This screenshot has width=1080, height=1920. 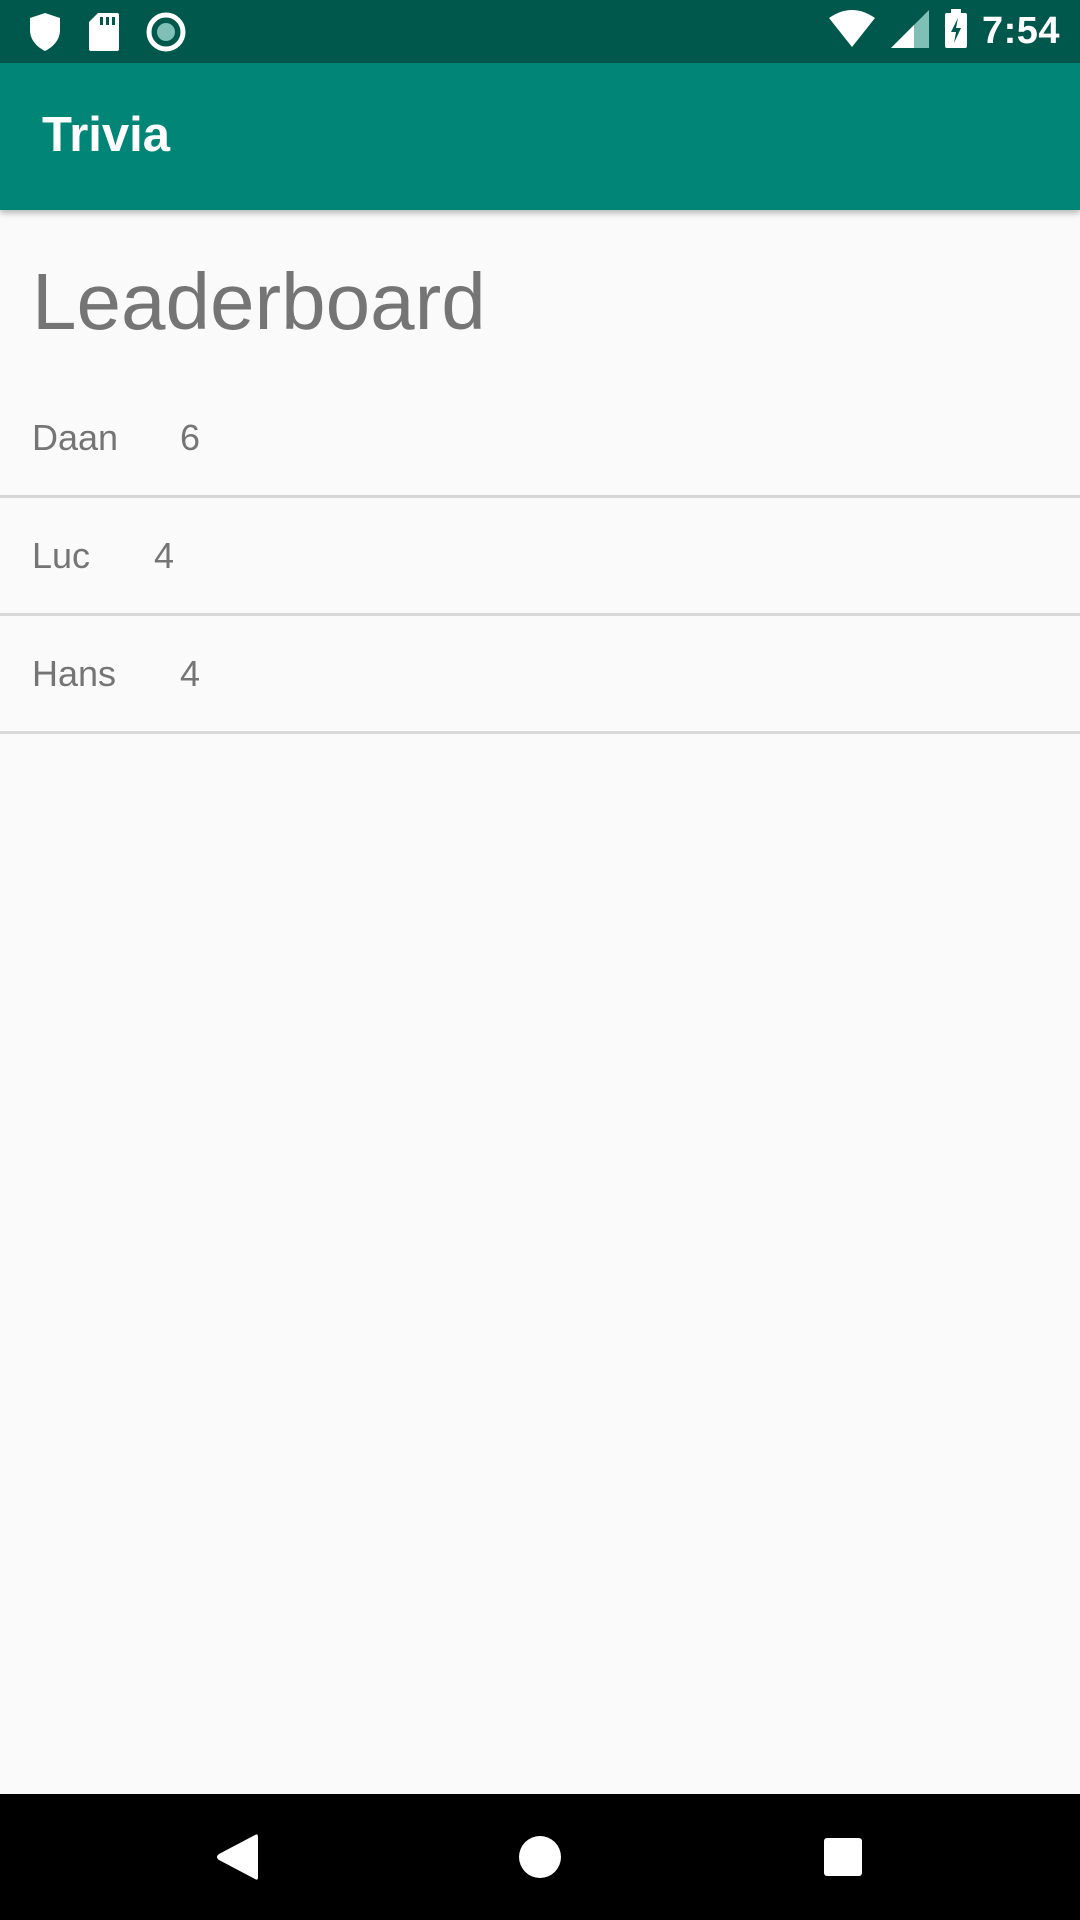 I want to click on shield-icon, so click(x=45, y=34).